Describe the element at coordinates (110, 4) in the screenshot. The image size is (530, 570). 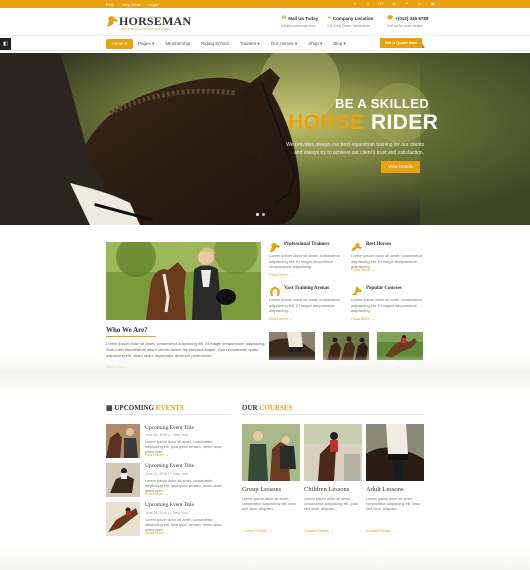
I see `faq-link: FAQ` at that location.